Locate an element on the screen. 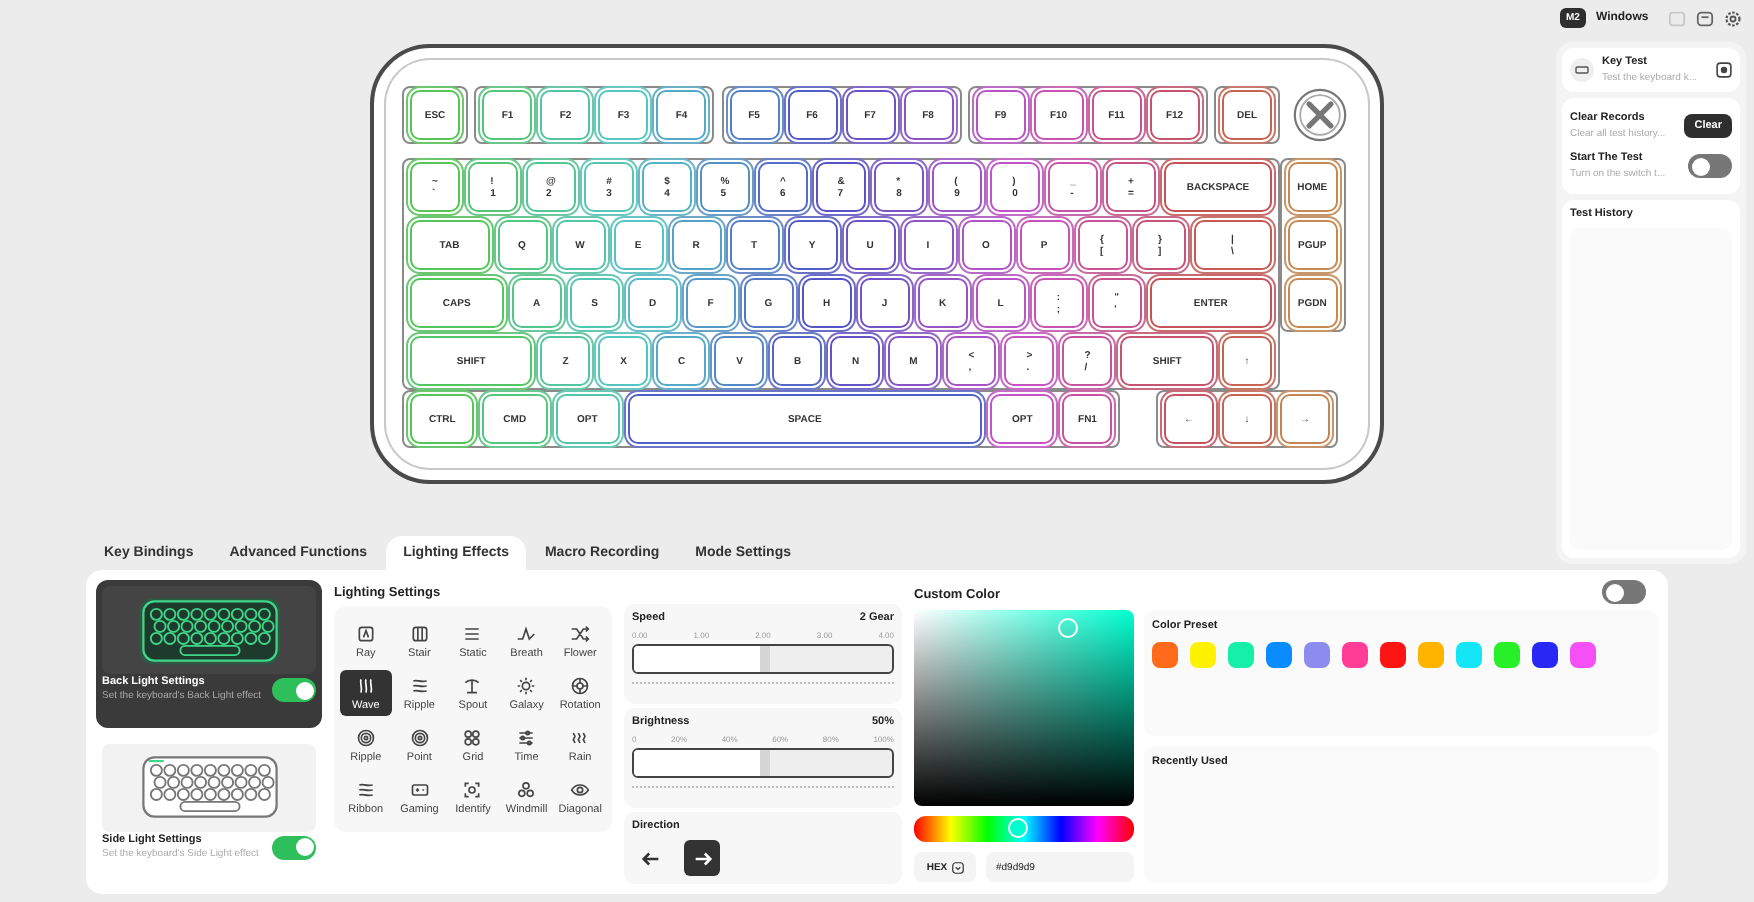 The height and width of the screenshot is (902, 1754). zigzag-icon is located at coordinates (580, 737).